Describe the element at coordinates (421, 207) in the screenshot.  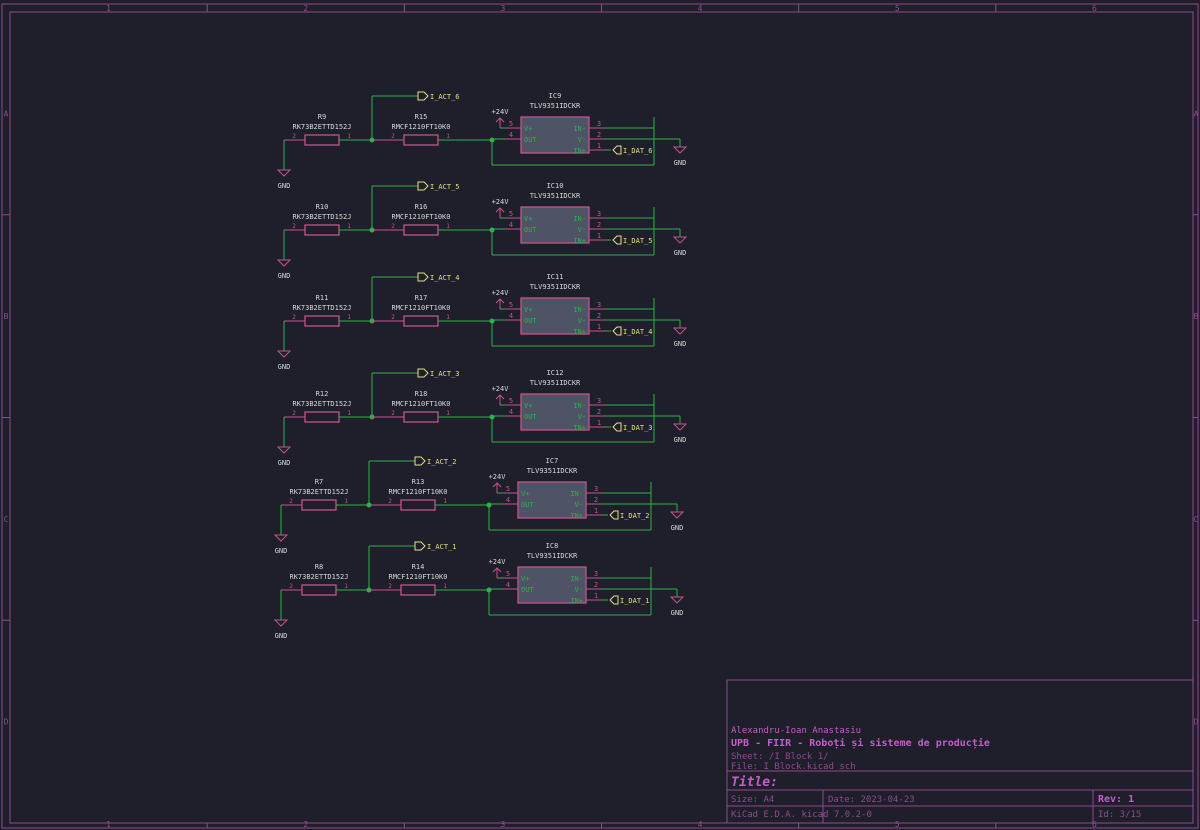
I see `resistor-ref: R16` at that location.